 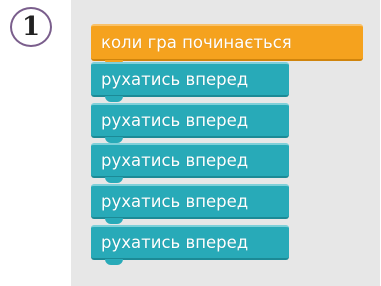 What do you see at coordinates (196, 43) in the screenshot?
I see `event-block-label: коли гра починається` at bounding box center [196, 43].